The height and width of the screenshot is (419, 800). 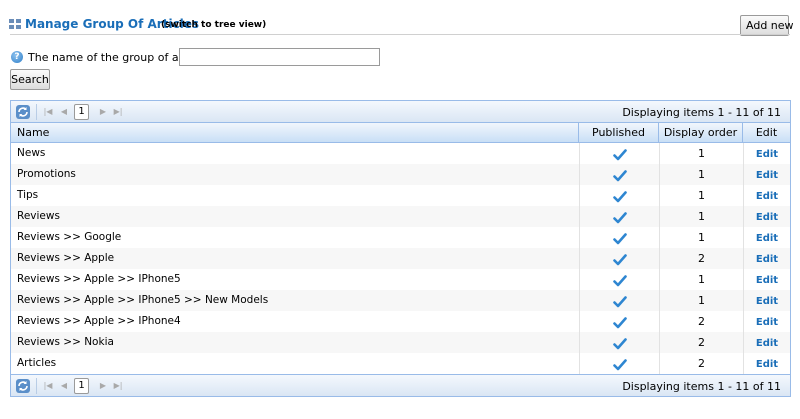 I want to click on row-name: Reviews >> Apple >> IPhone5, so click(x=99, y=279).